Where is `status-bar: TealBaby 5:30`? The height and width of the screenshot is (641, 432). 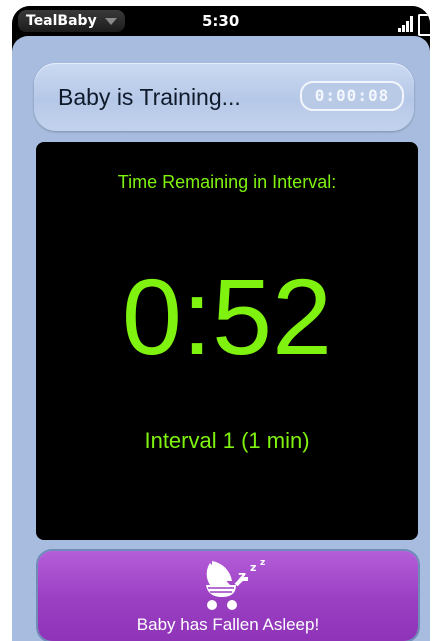
status-bar: TealBaby 5:30 is located at coordinates (221, 21).